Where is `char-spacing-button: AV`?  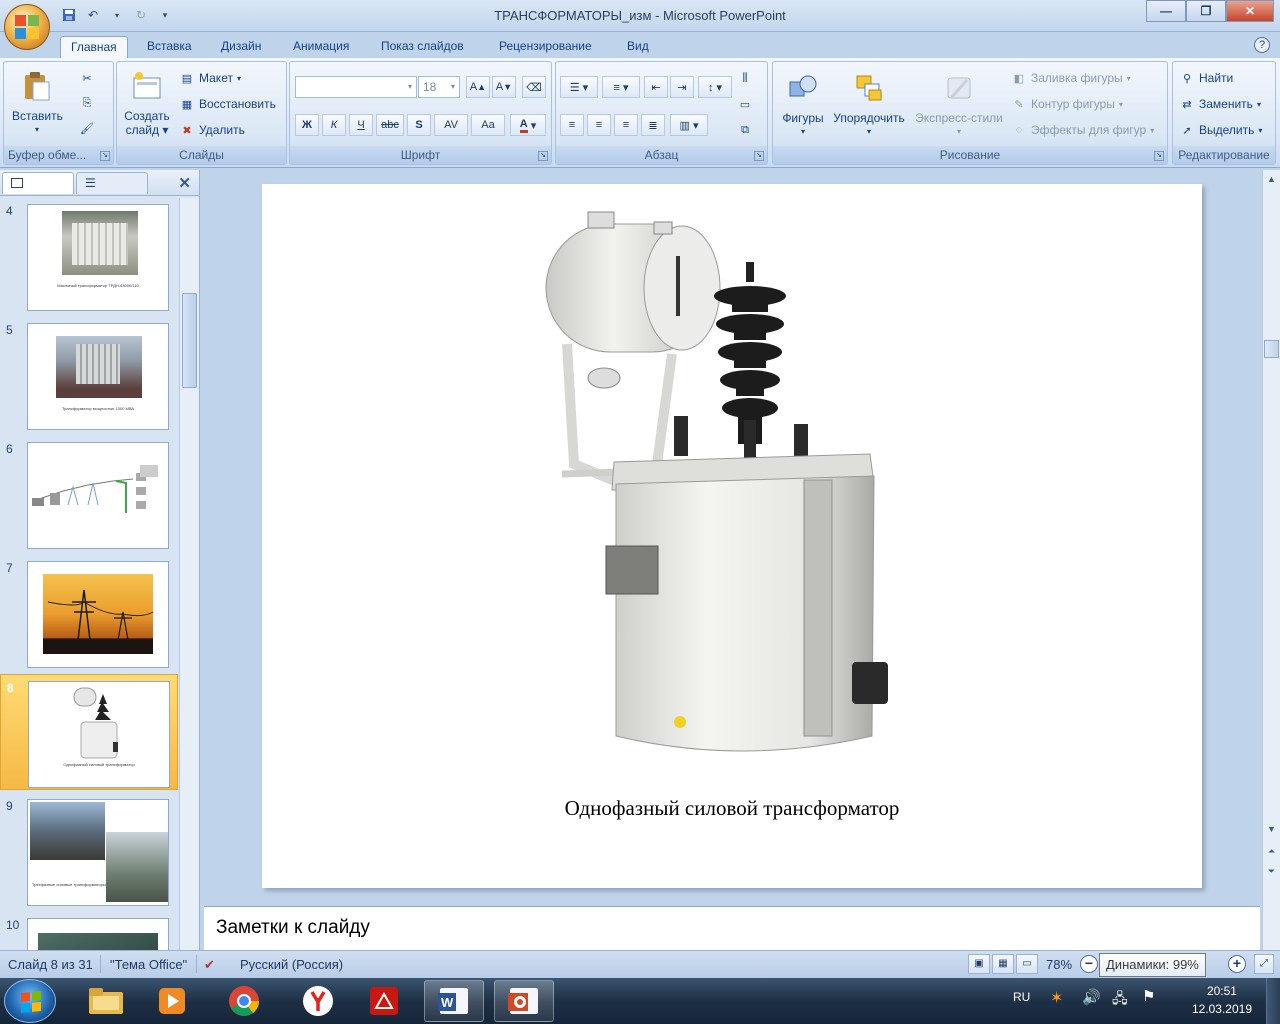
char-spacing-button: AV is located at coordinates (451, 125).